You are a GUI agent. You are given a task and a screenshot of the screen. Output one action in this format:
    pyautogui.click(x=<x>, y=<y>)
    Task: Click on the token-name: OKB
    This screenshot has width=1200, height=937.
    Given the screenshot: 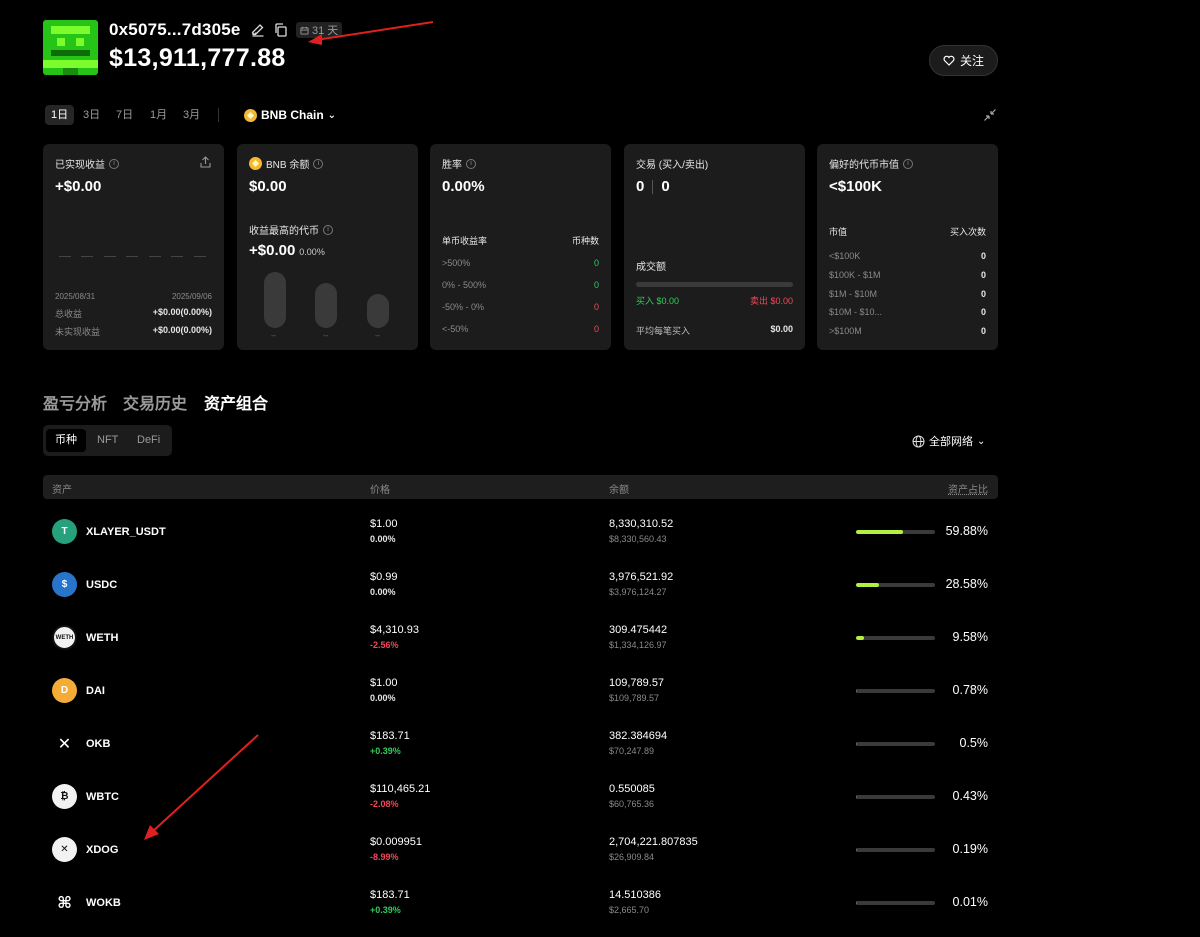 What is the action you would take?
    pyautogui.click(x=98, y=744)
    